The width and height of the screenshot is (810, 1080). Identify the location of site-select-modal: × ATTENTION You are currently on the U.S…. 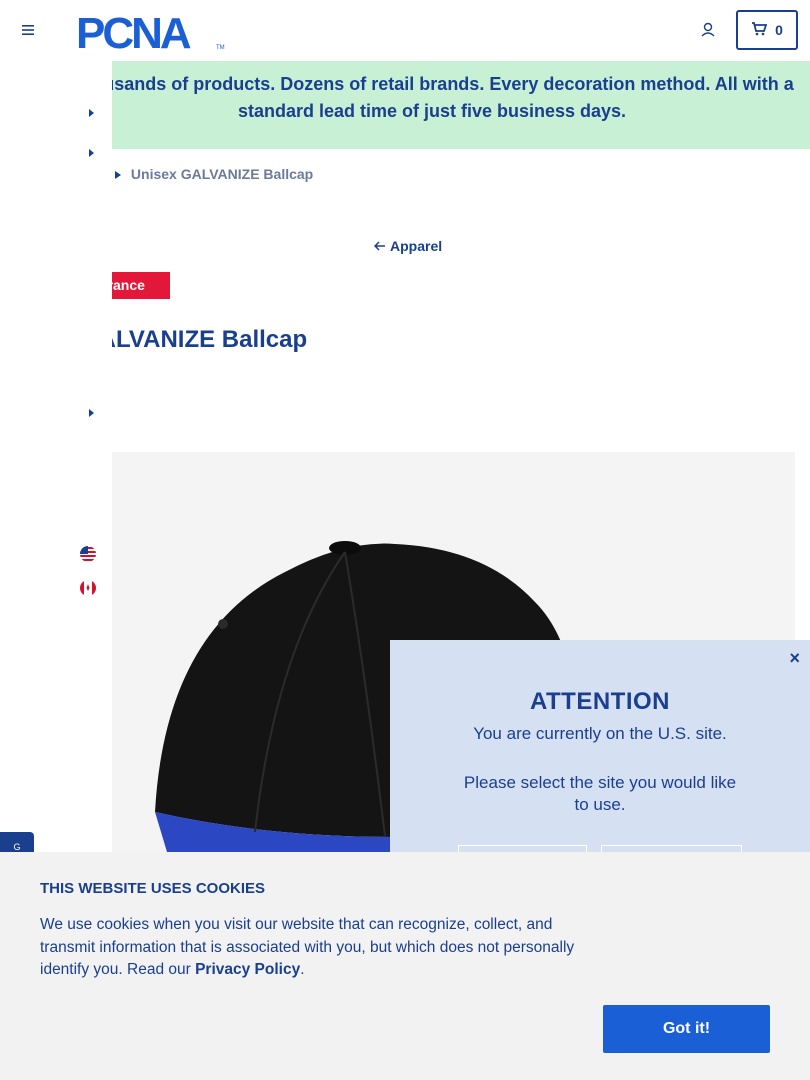
(600, 760).